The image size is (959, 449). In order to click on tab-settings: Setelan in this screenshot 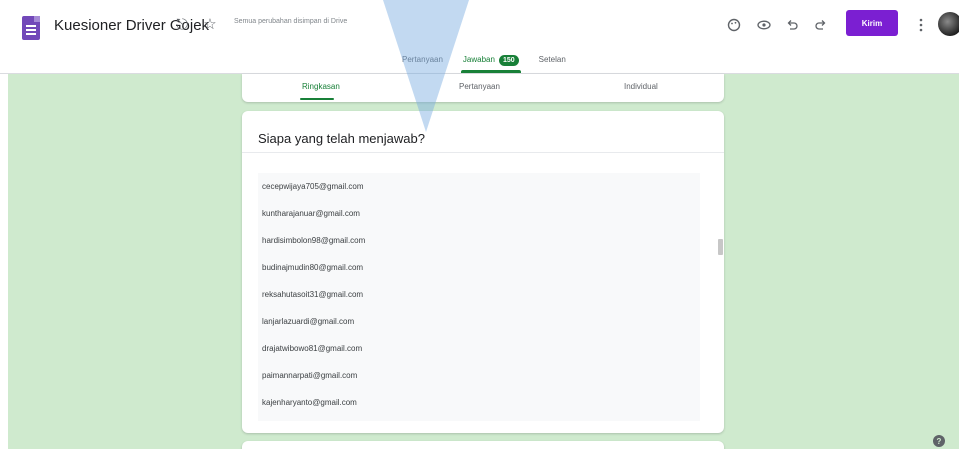, I will do `click(552, 63)`.